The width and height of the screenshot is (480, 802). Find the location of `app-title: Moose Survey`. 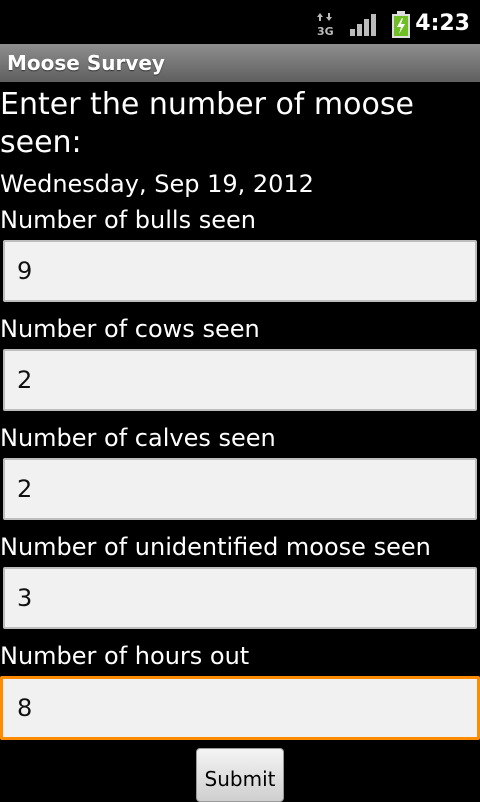

app-title: Moose Survey is located at coordinates (86, 63).